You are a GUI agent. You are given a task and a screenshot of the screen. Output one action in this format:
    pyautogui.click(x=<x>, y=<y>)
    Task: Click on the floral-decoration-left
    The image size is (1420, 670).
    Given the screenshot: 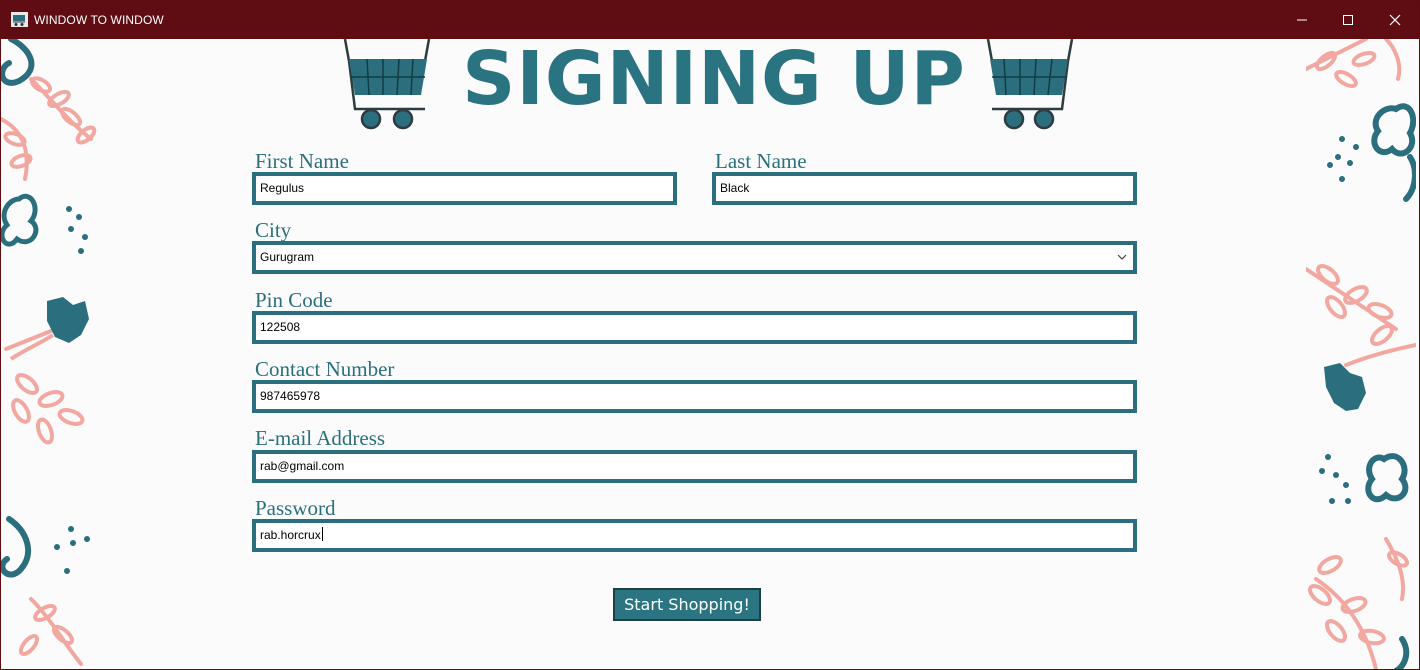 What is the action you would take?
    pyautogui.click(x=49, y=352)
    